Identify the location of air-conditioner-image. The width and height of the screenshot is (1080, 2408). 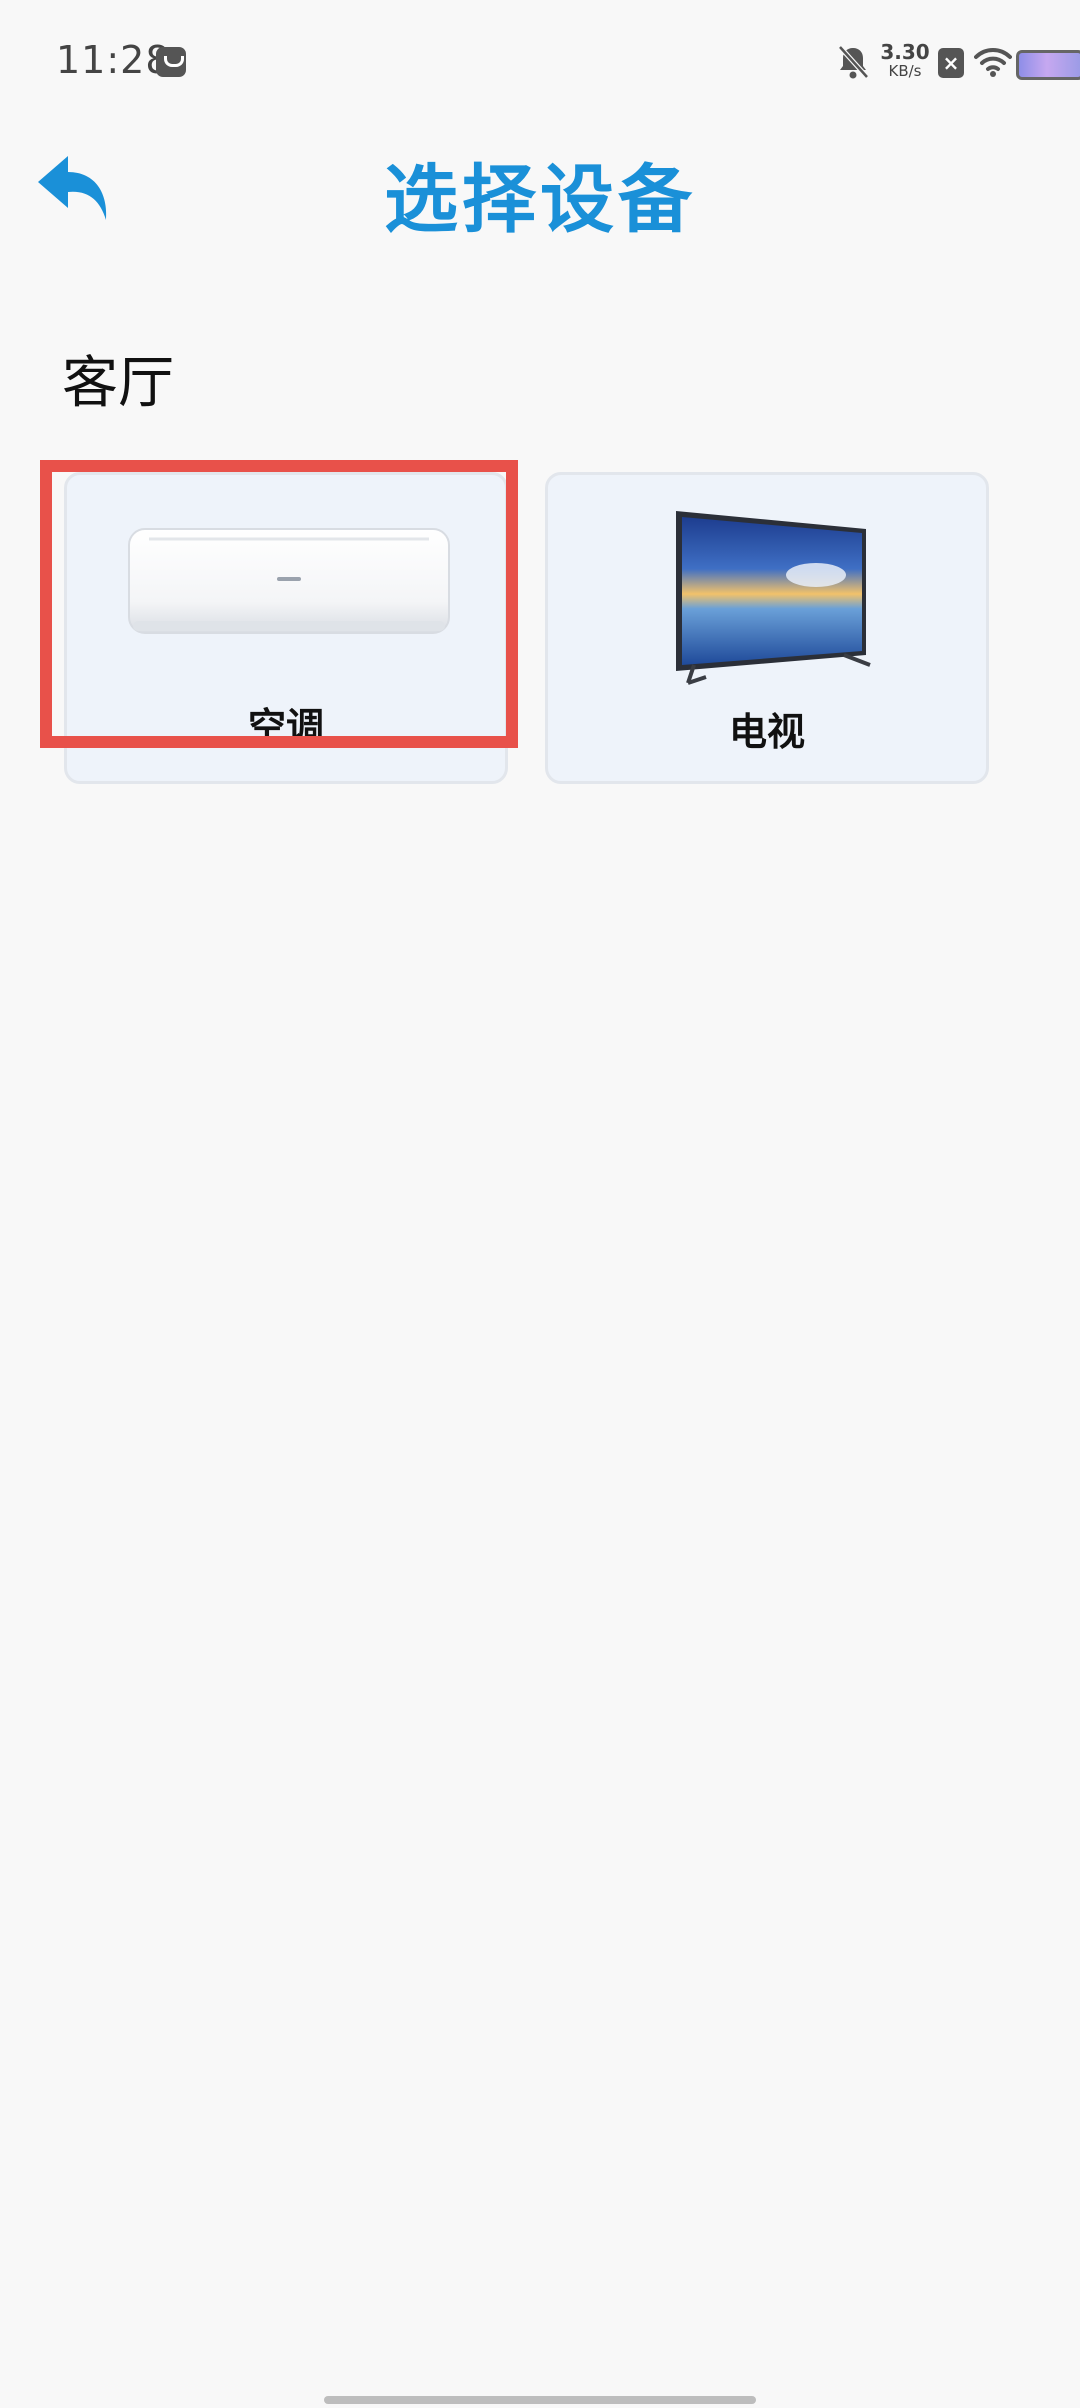
(289, 581).